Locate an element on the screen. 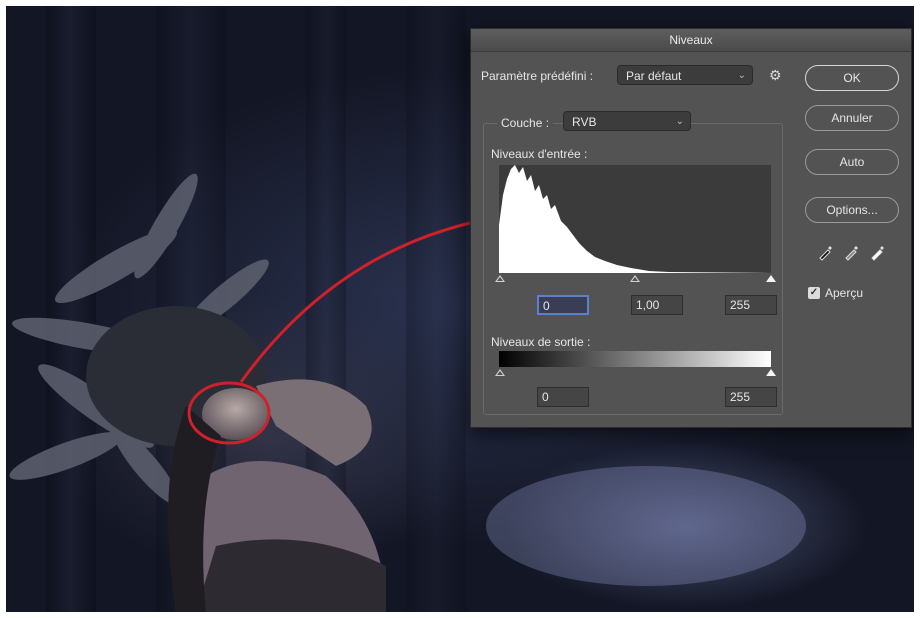 Image resolution: width=920 pixels, height=618 pixels. black-eyedropper-icon is located at coordinates (826, 252).